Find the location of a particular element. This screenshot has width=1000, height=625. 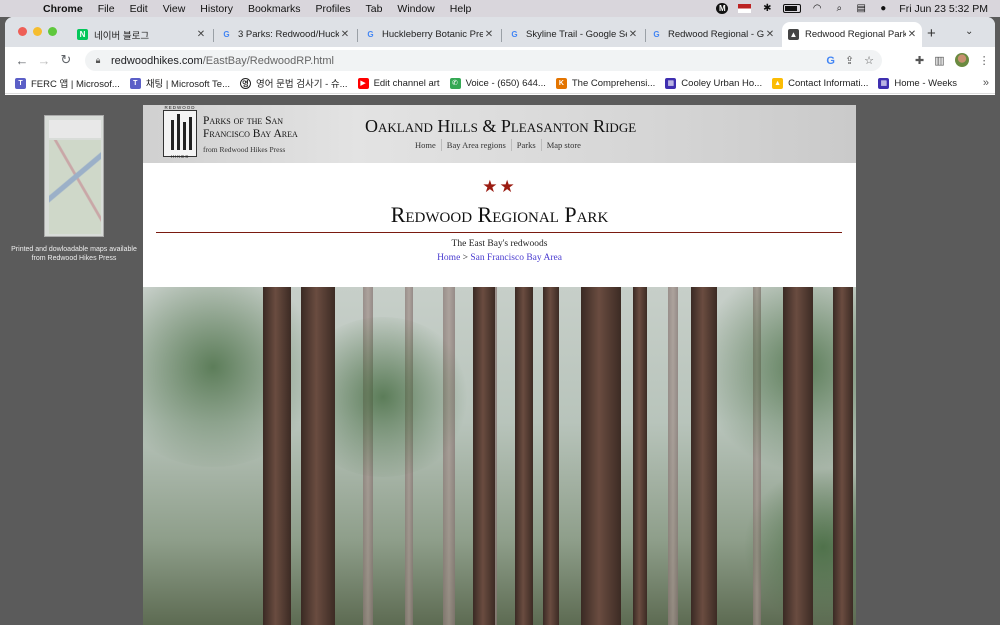

tab-redwood-regional-park: ▲ Redwood Regional Park ✕ is located at coordinates (852, 34).